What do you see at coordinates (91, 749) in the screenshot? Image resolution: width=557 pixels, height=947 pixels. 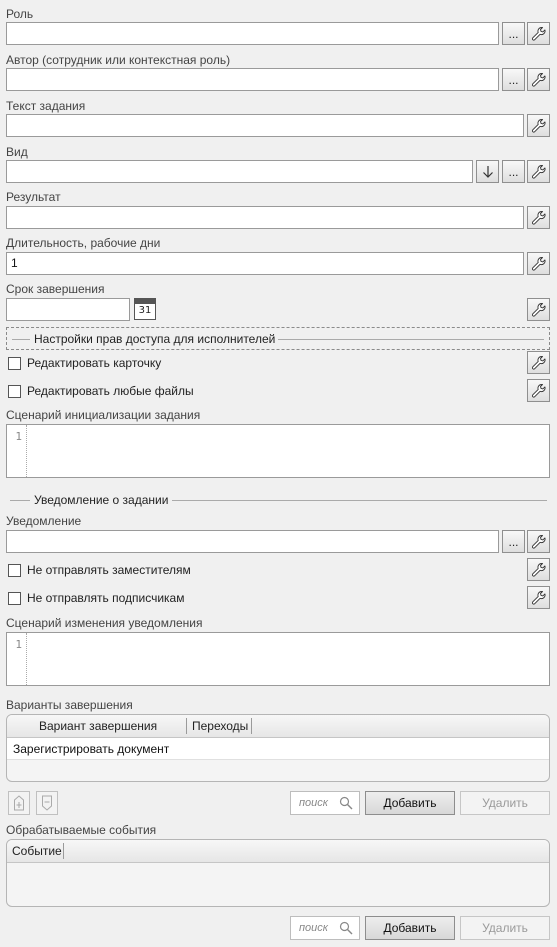 I see `row-option-cell: Зарегистрировать документ` at bounding box center [91, 749].